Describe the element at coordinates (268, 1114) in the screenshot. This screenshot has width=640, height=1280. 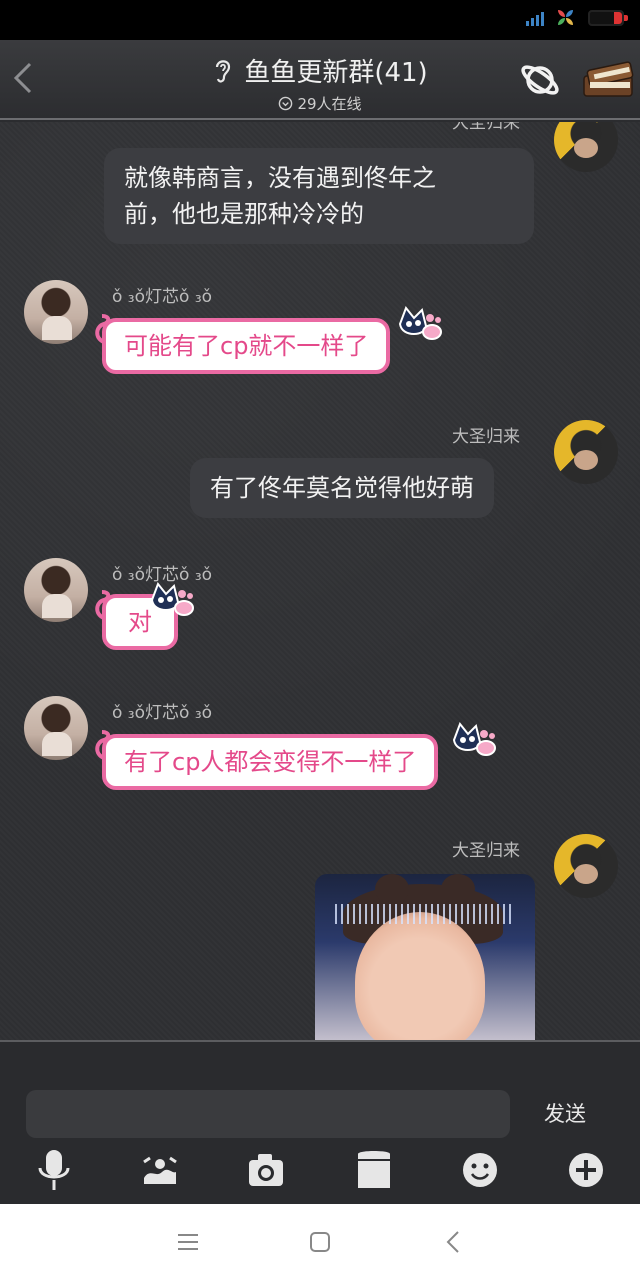
I see `message-input` at that location.